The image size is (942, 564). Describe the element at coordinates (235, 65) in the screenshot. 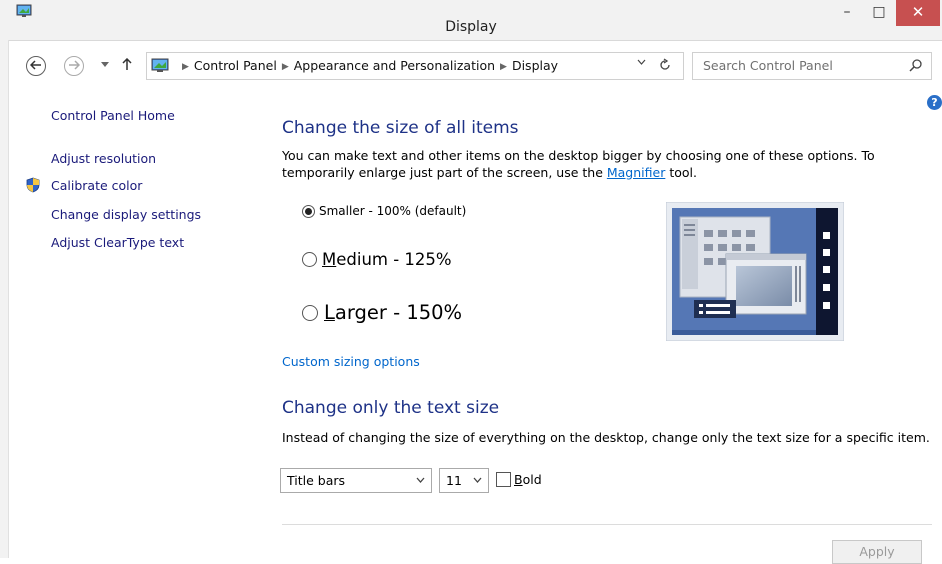

I see `breadcrumb-control-panel: Control Panel` at that location.